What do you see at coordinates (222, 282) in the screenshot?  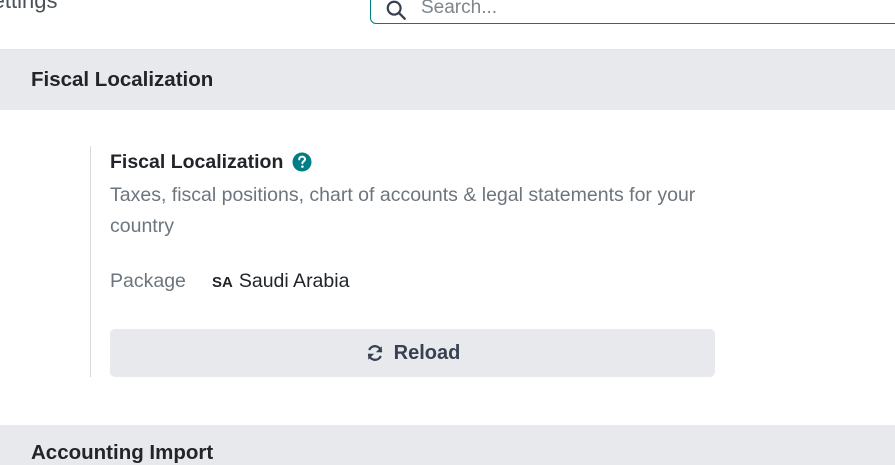 I see `country-code: SA` at bounding box center [222, 282].